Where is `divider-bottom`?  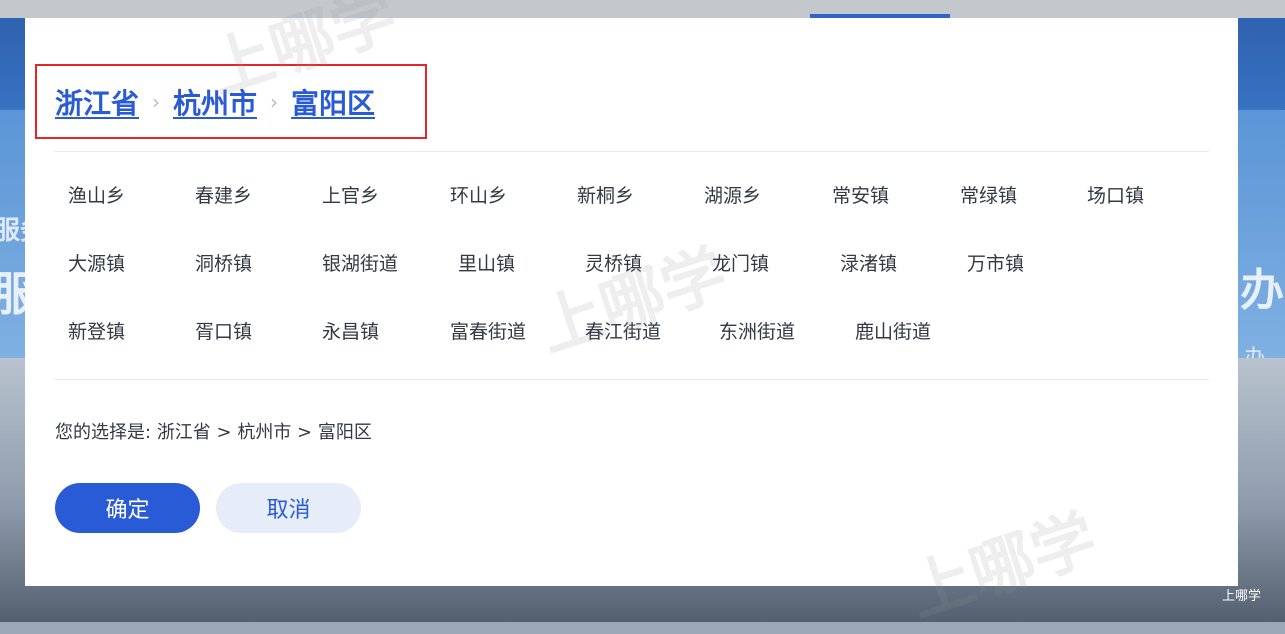 divider-bottom is located at coordinates (631, 379).